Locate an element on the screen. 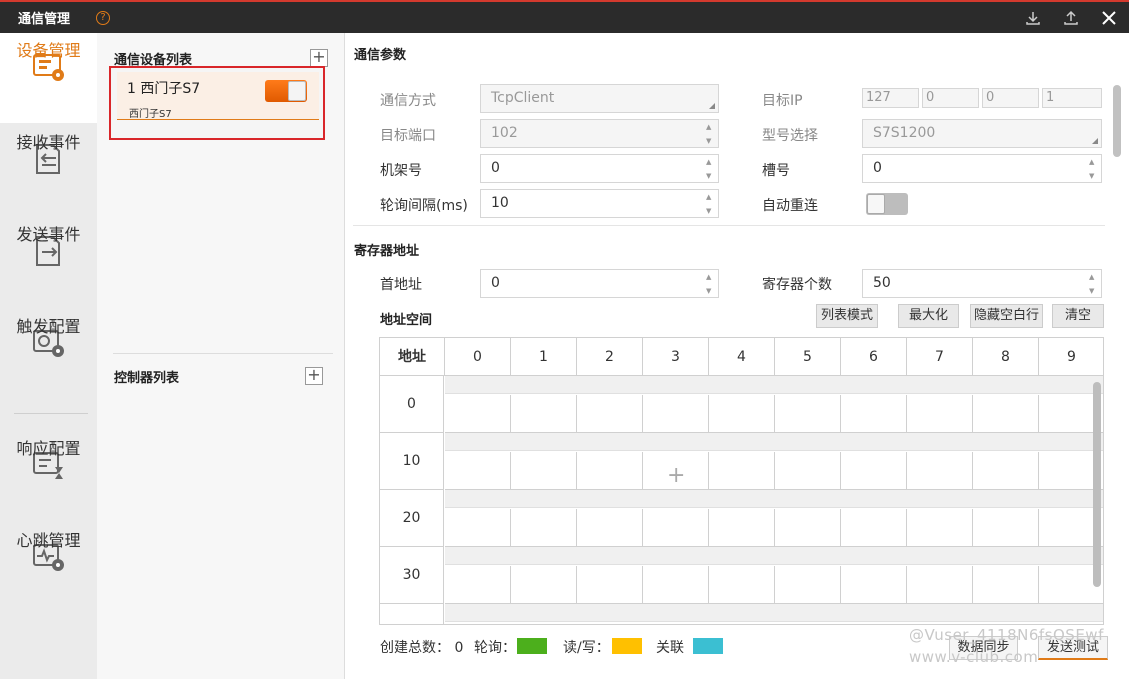 The width and height of the screenshot is (1129, 679). registers-title: 寄存器地址 is located at coordinates (387, 251).